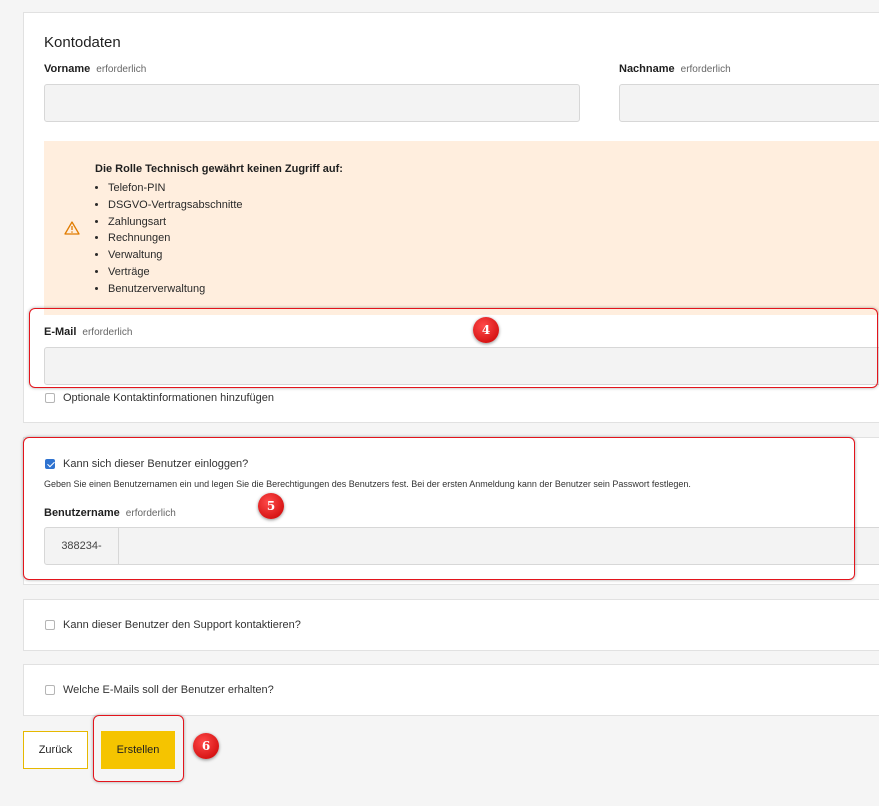 The width and height of the screenshot is (879, 806). I want to click on warning-item: Telefon-PIN, so click(175, 188).